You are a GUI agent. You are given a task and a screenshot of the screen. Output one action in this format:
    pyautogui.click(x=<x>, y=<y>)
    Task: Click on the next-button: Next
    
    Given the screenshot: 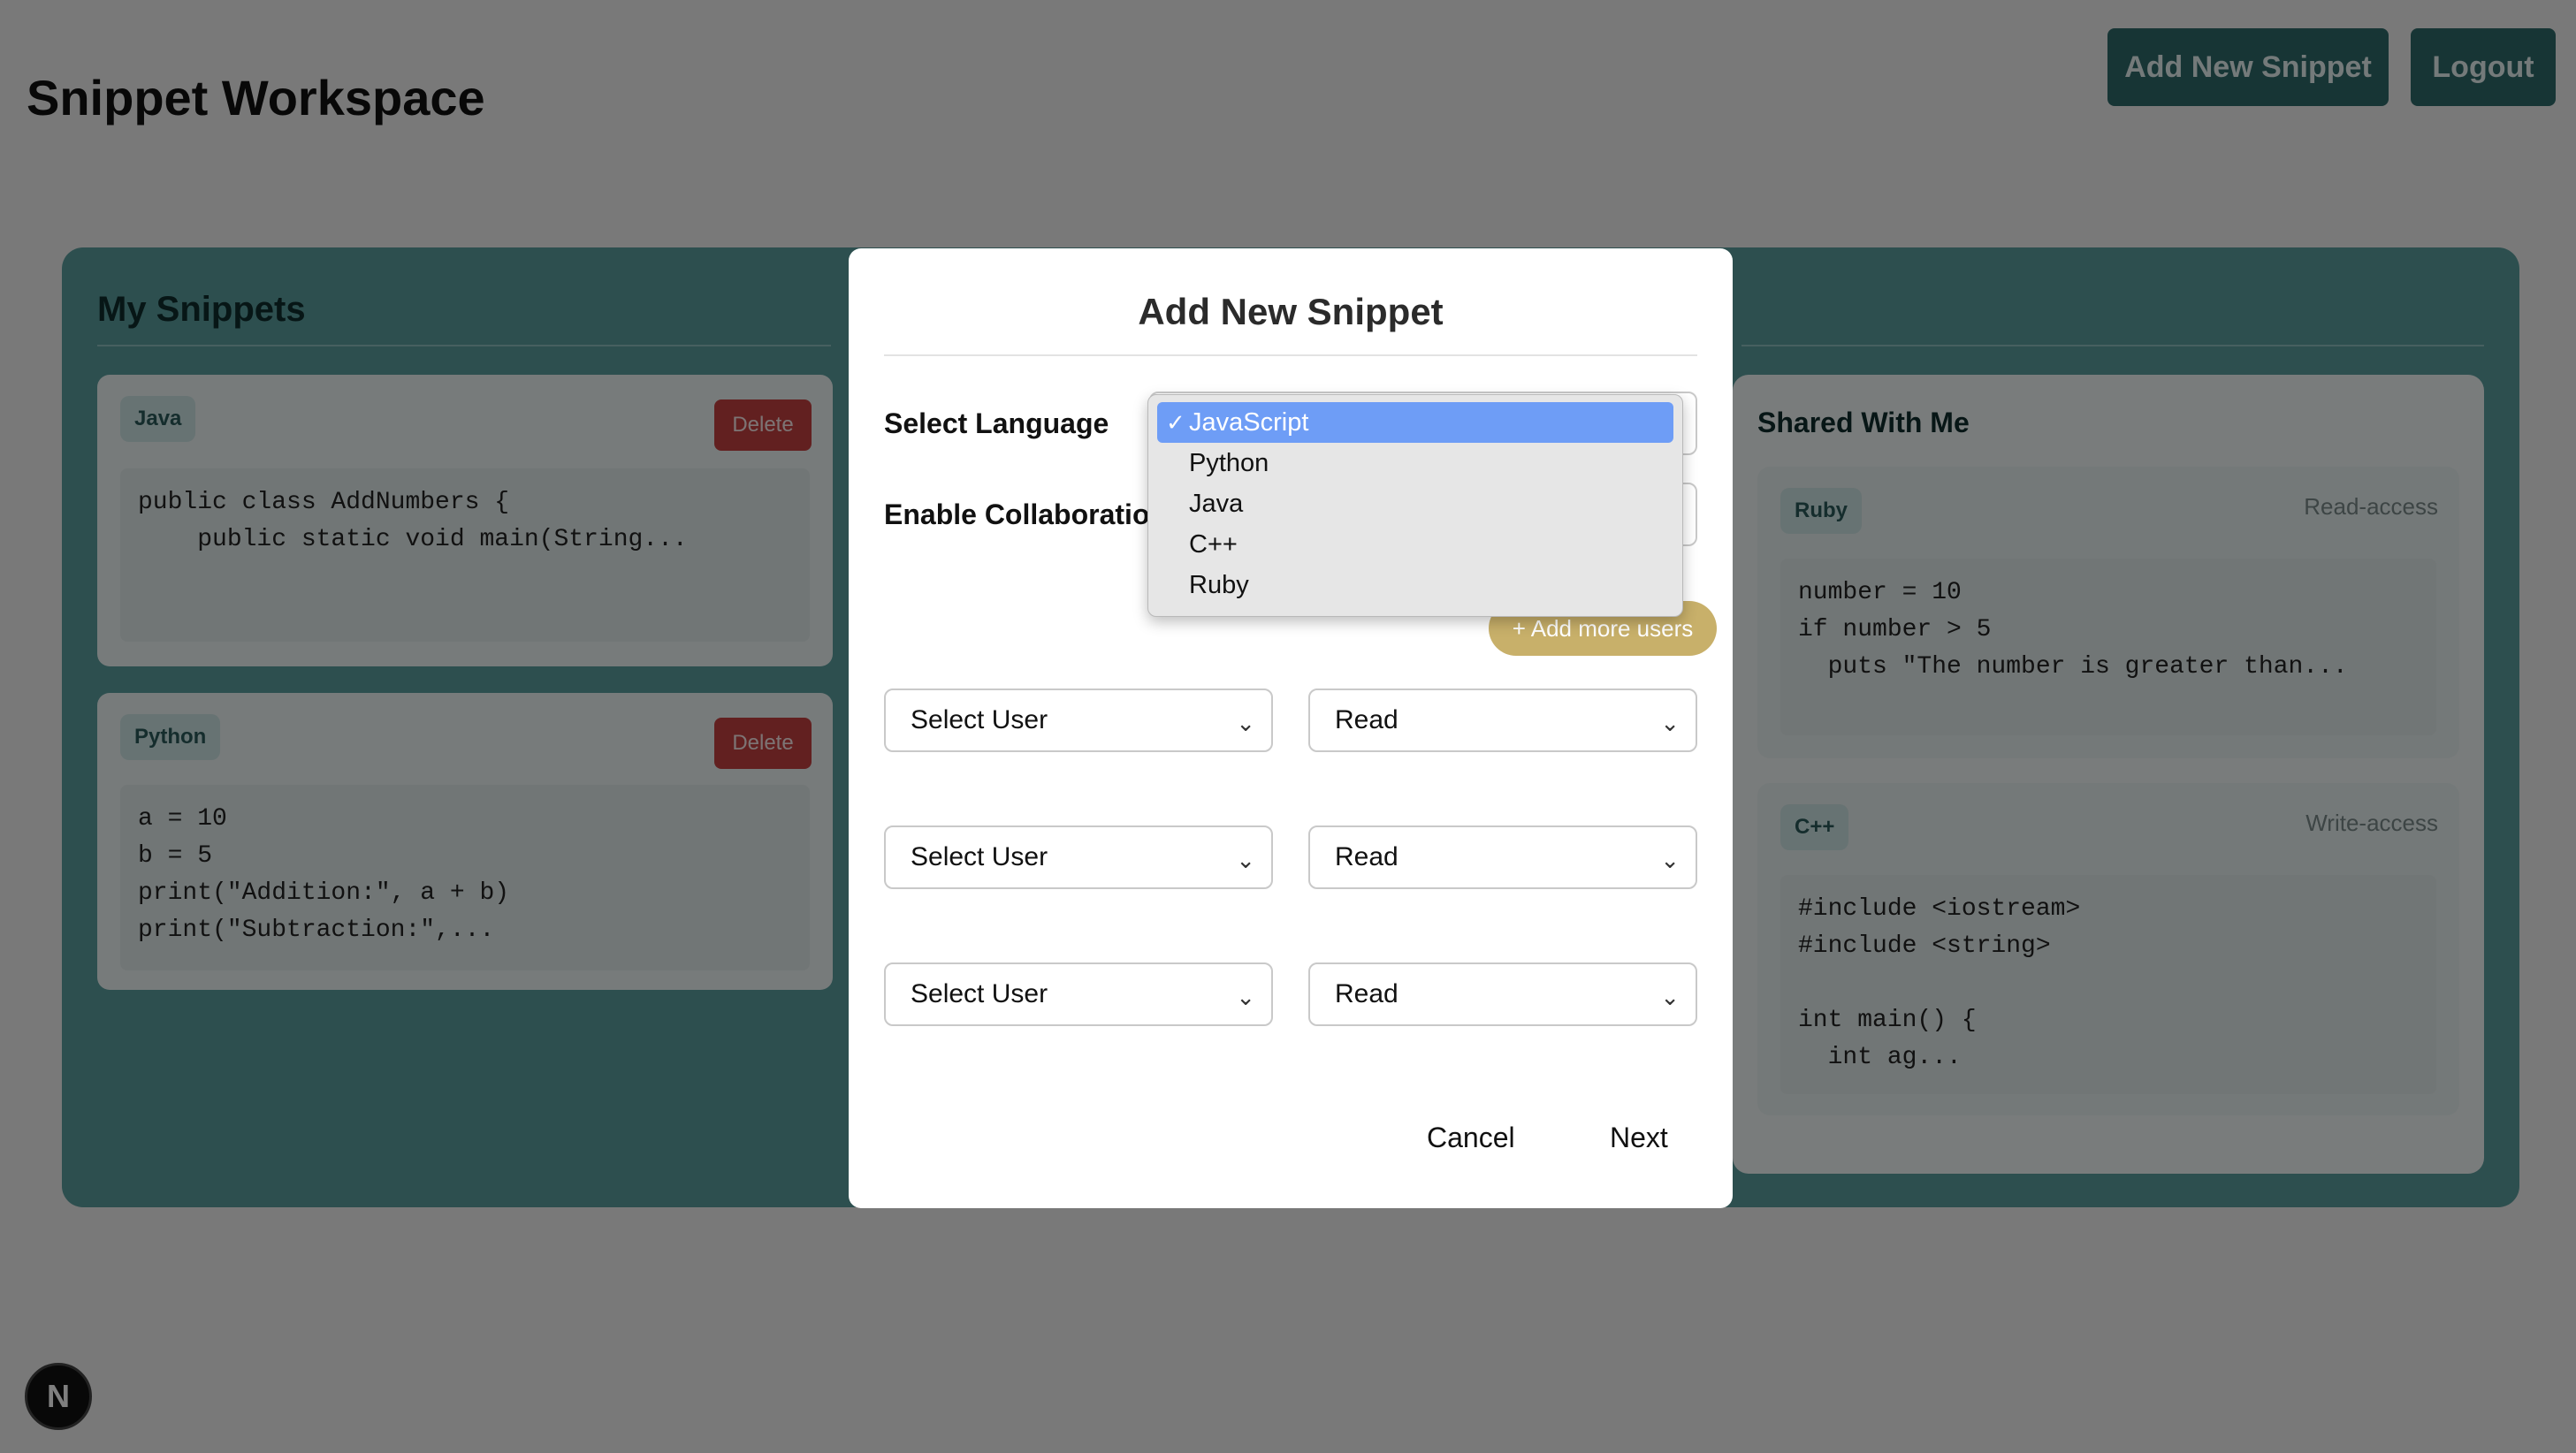 What is the action you would take?
    pyautogui.click(x=1639, y=1138)
    